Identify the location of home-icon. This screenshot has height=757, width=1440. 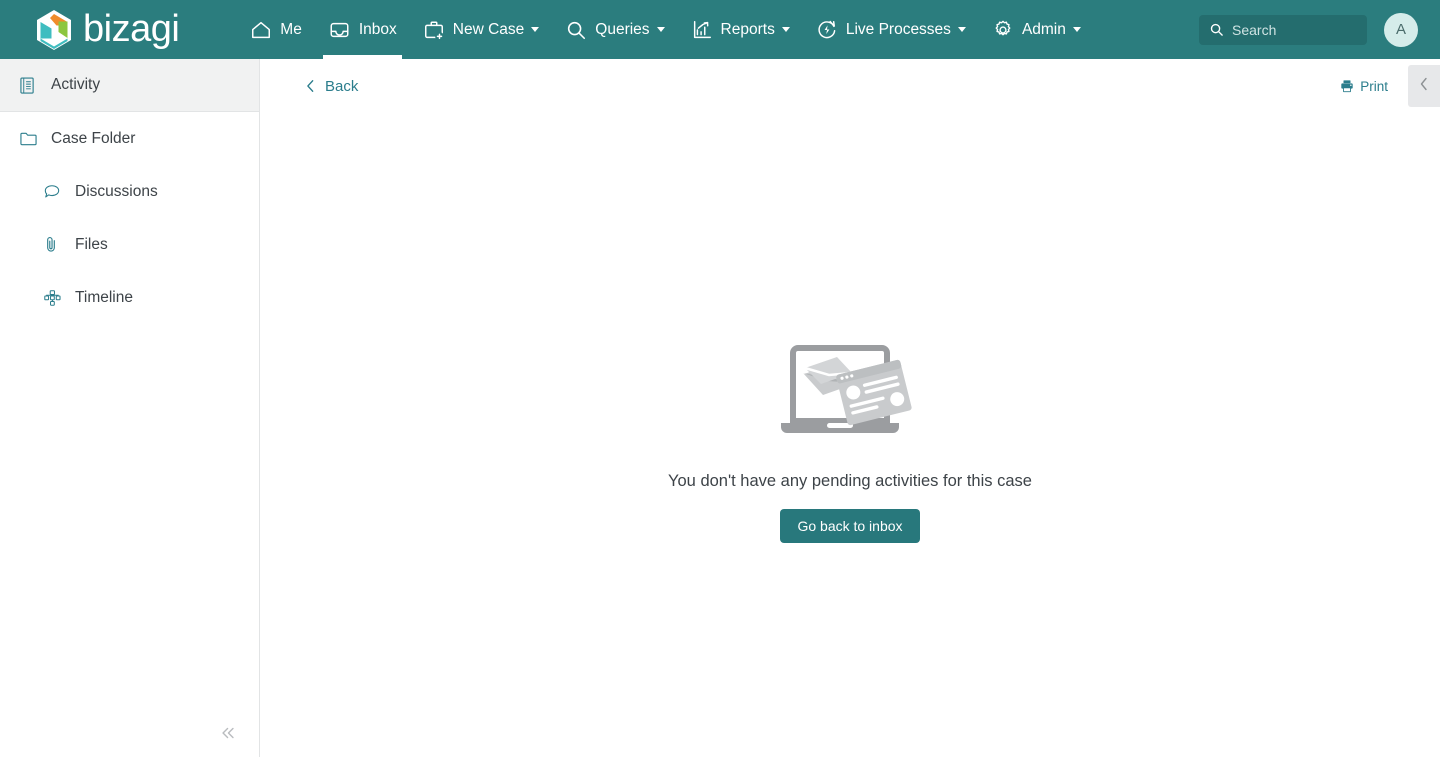
(261, 30).